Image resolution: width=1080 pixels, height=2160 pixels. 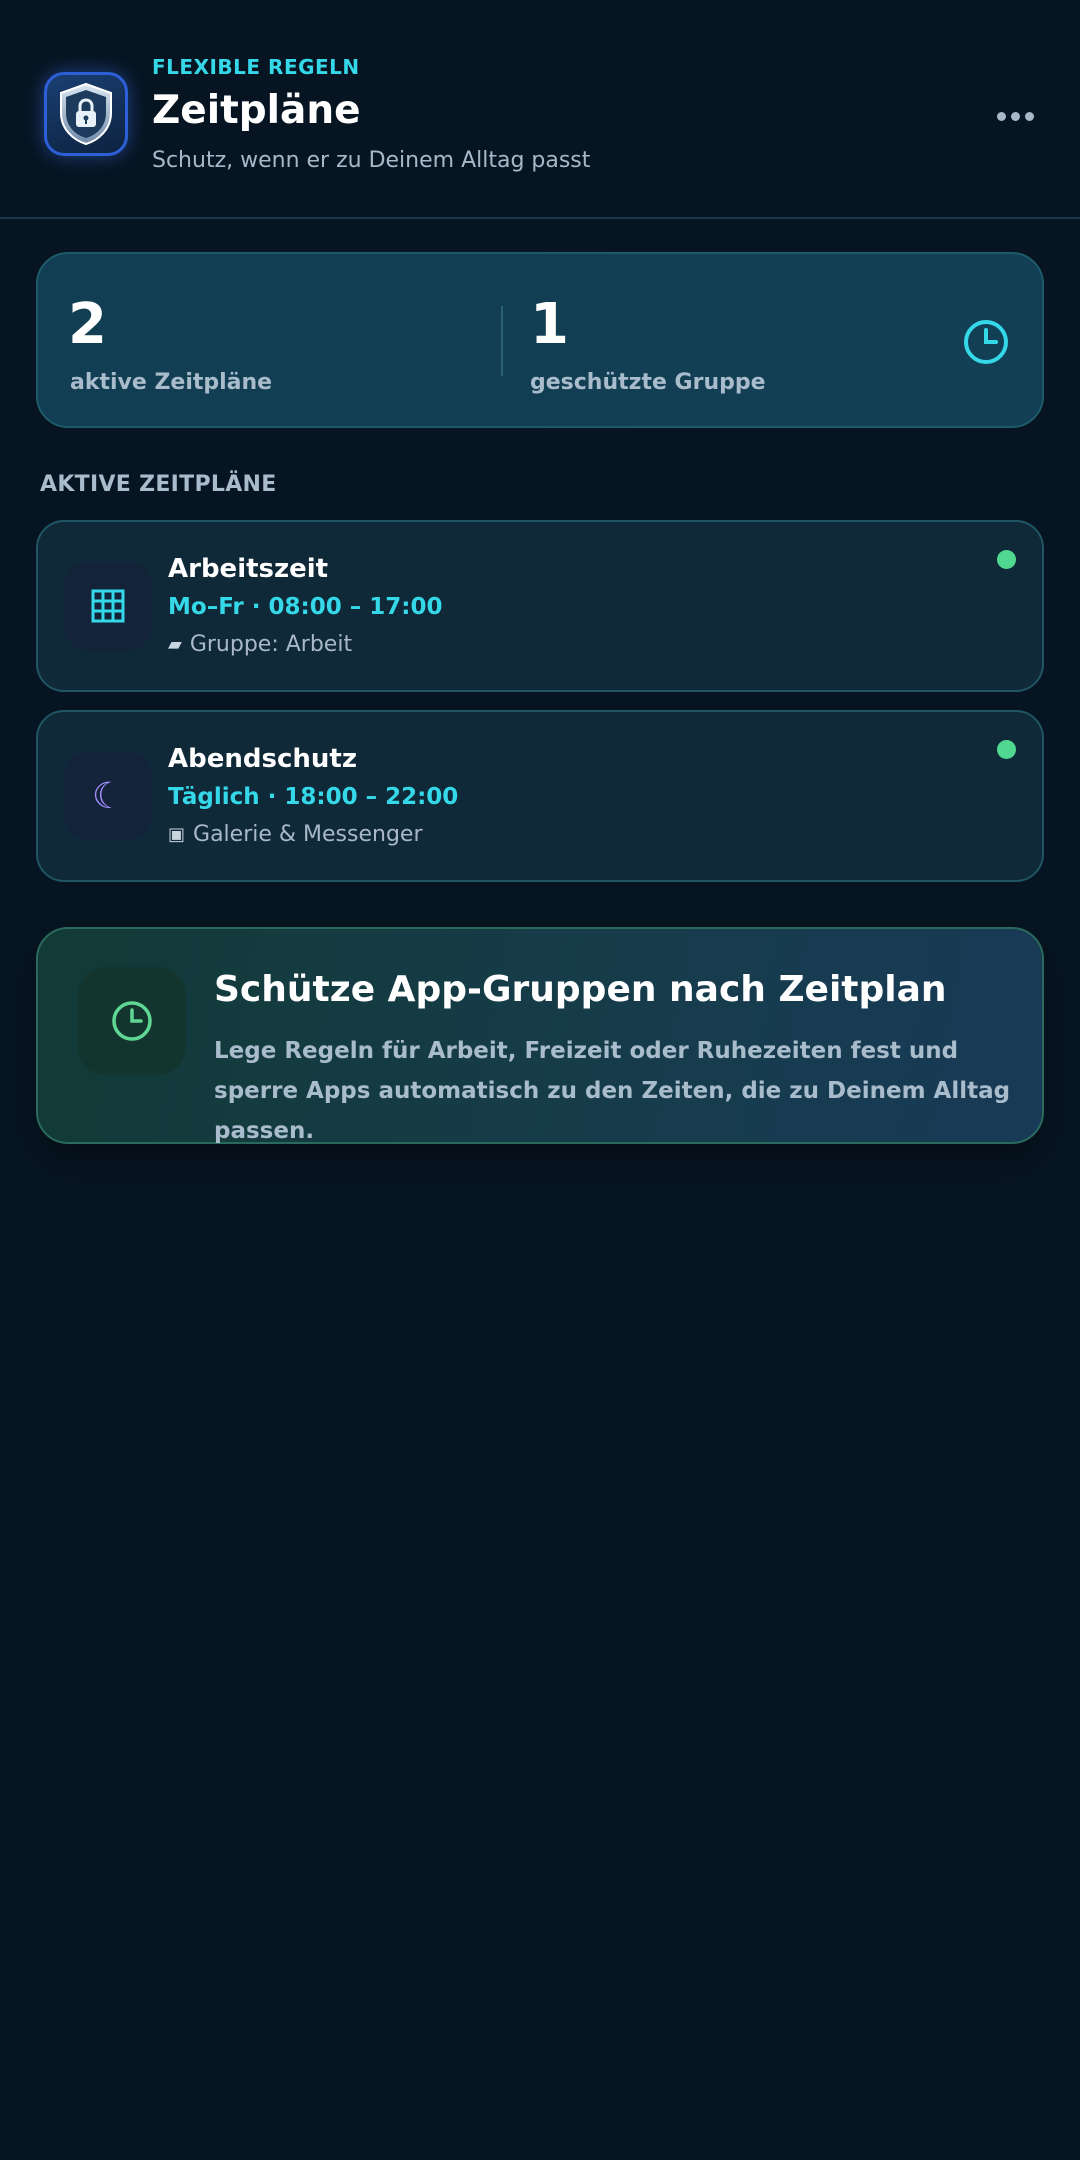 What do you see at coordinates (248, 569) in the screenshot?
I see `schedule-name: Arbeitszeit` at bounding box center [248, 569].